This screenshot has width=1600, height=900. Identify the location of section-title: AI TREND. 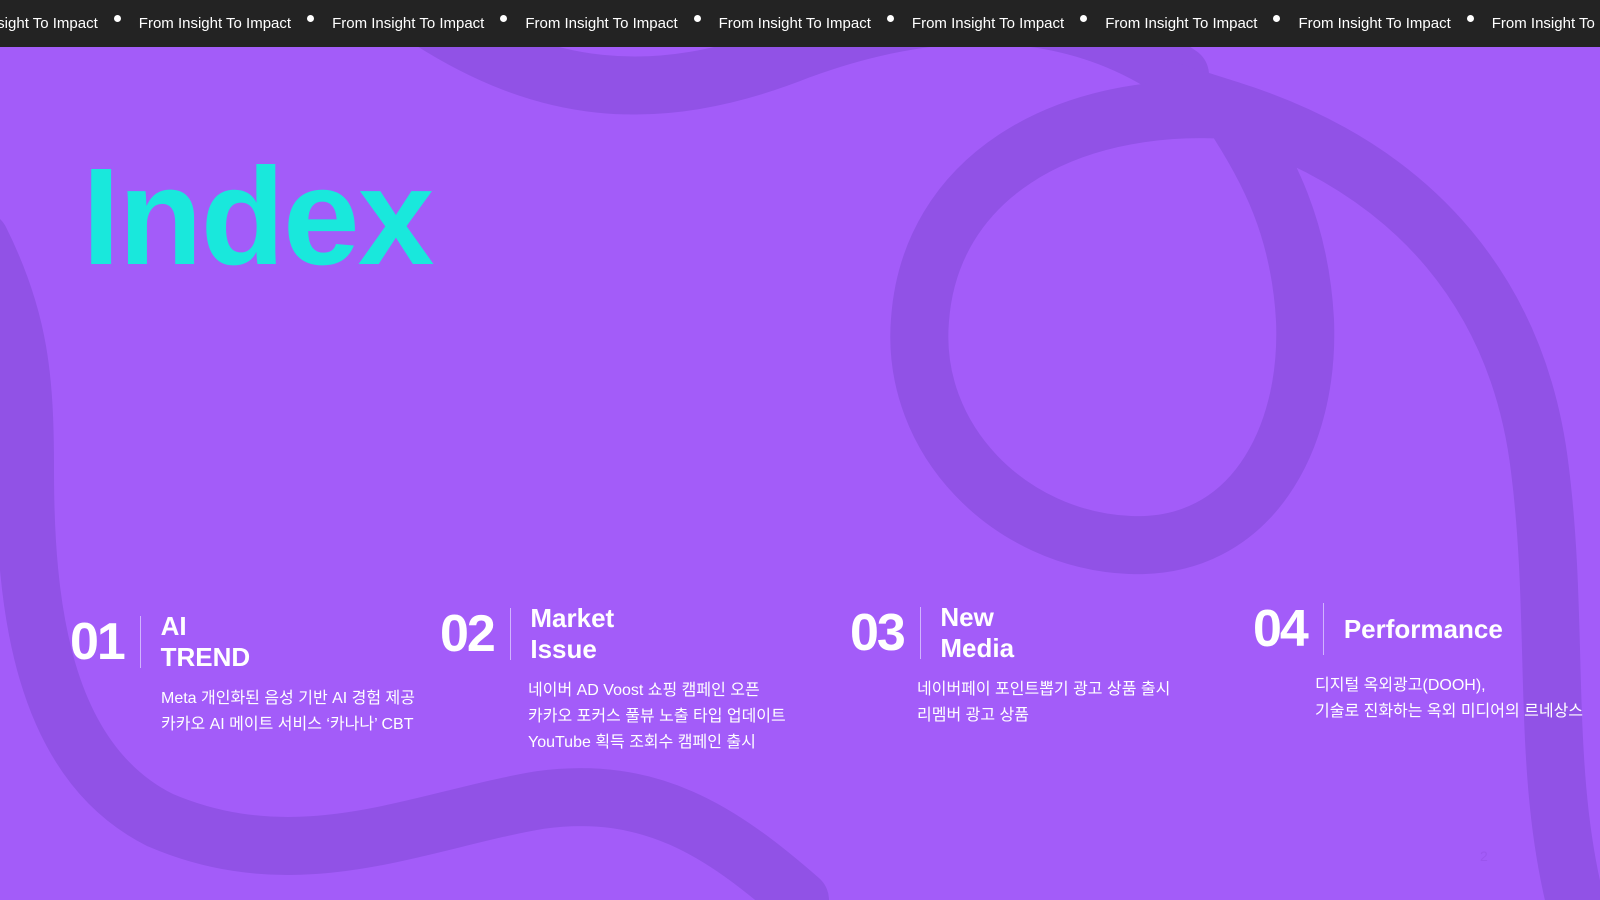
(205, 641).